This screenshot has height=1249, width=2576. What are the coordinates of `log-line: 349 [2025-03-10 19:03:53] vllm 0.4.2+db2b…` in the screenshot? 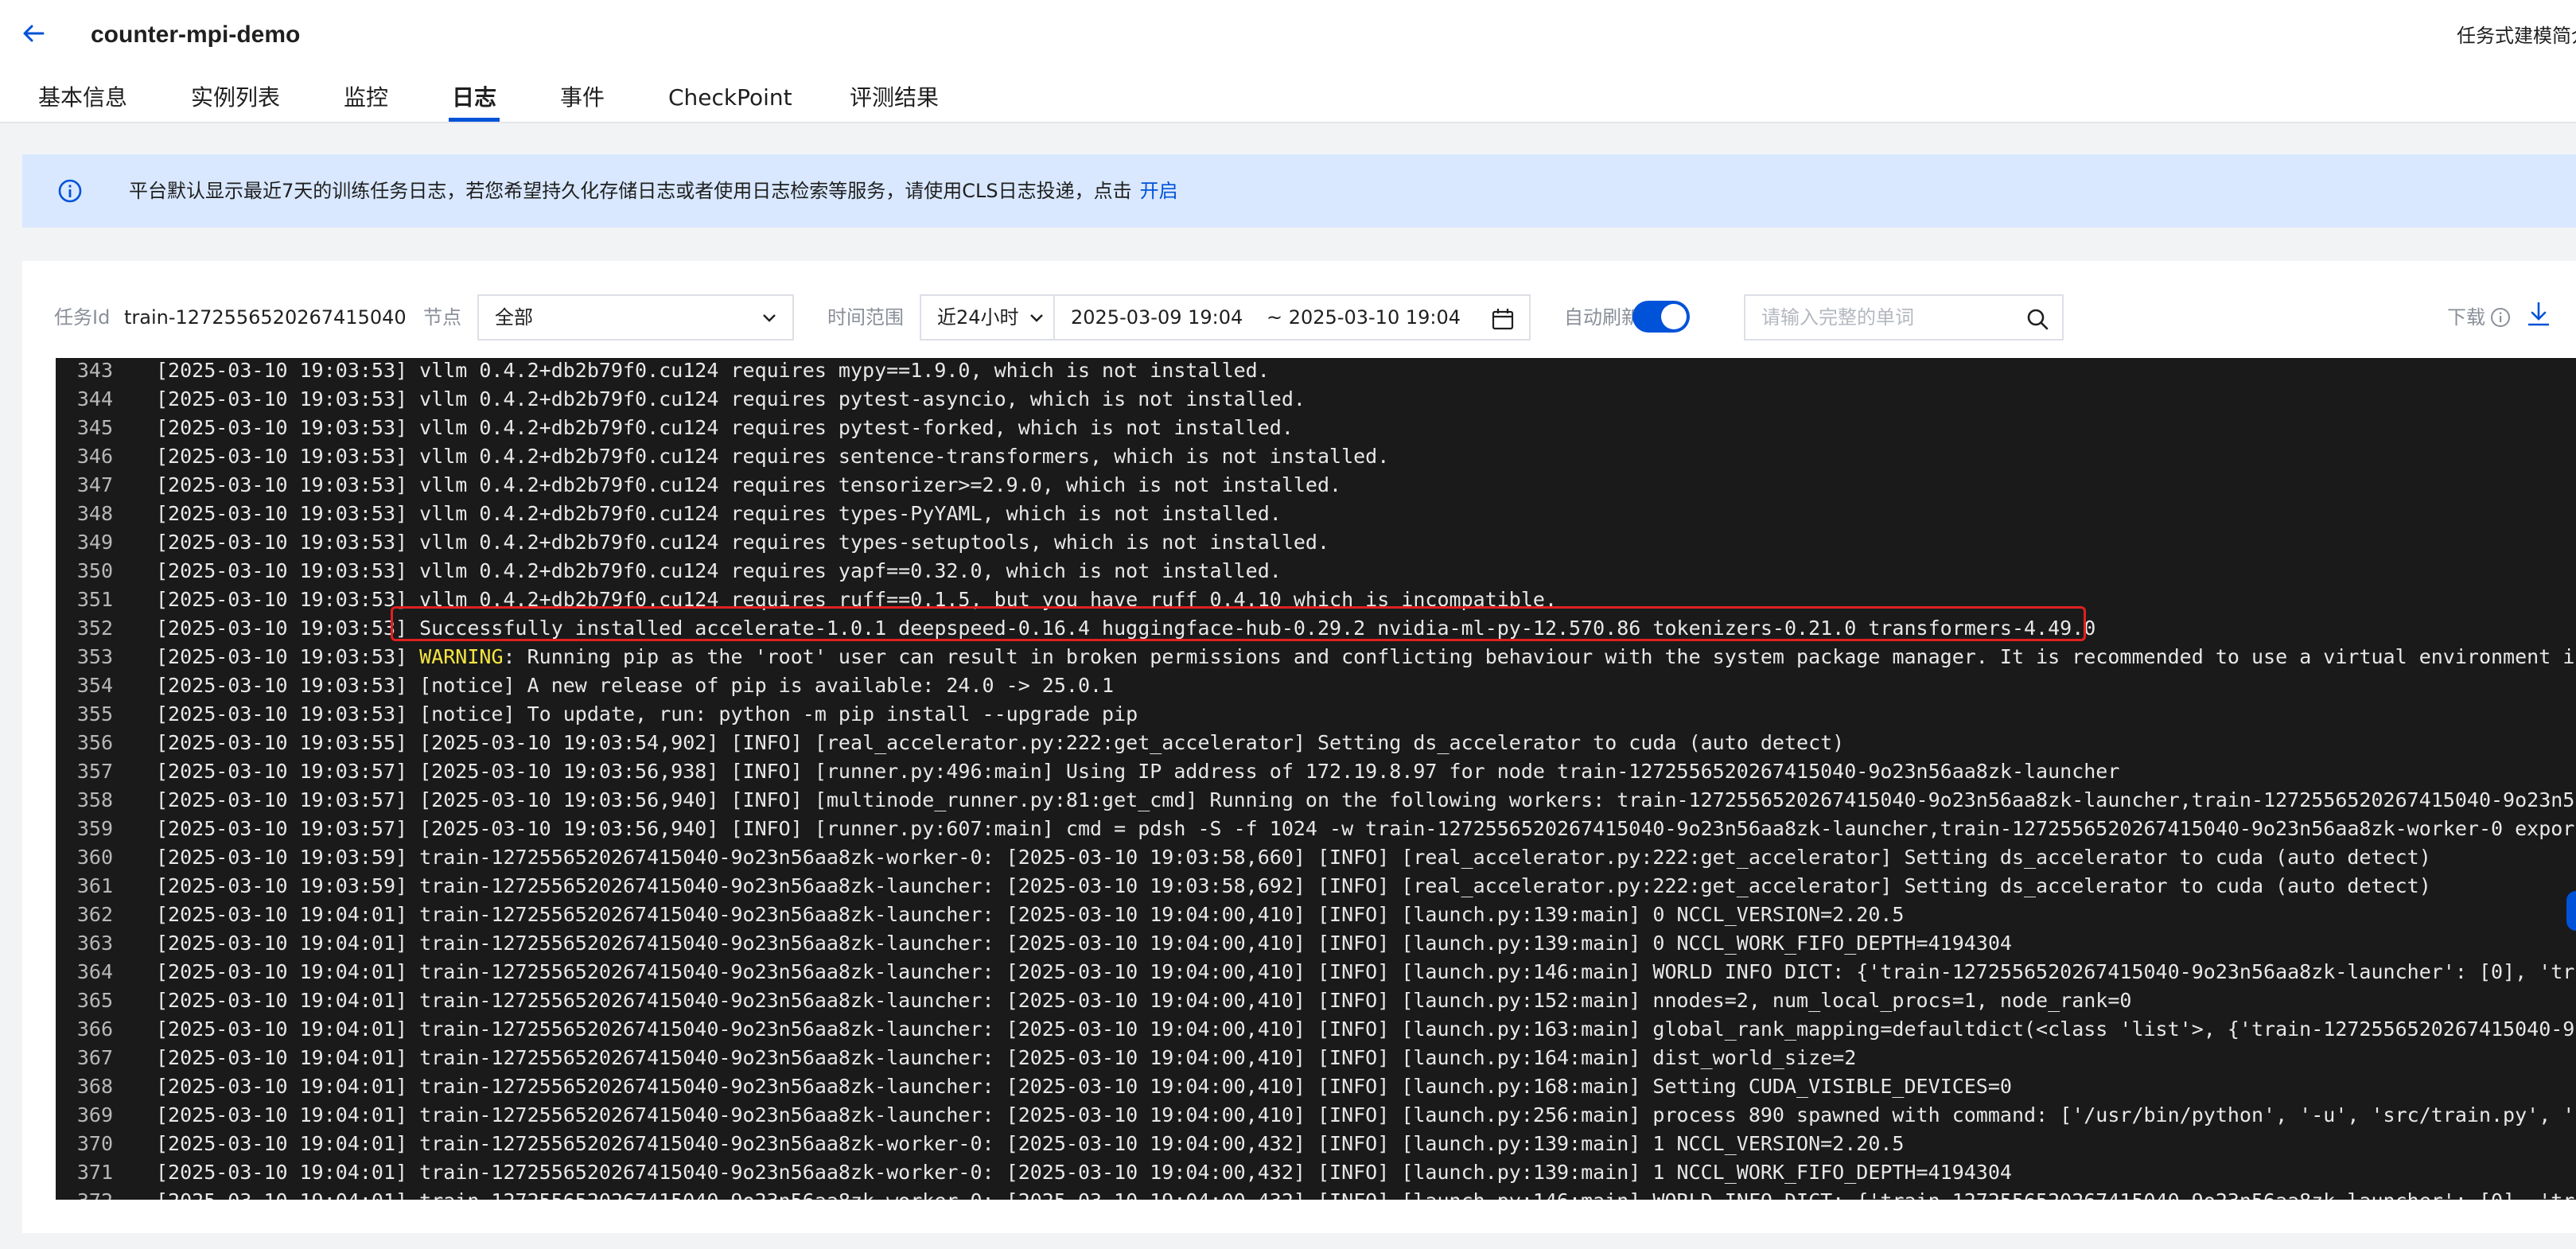 It's located at (1316, 542).